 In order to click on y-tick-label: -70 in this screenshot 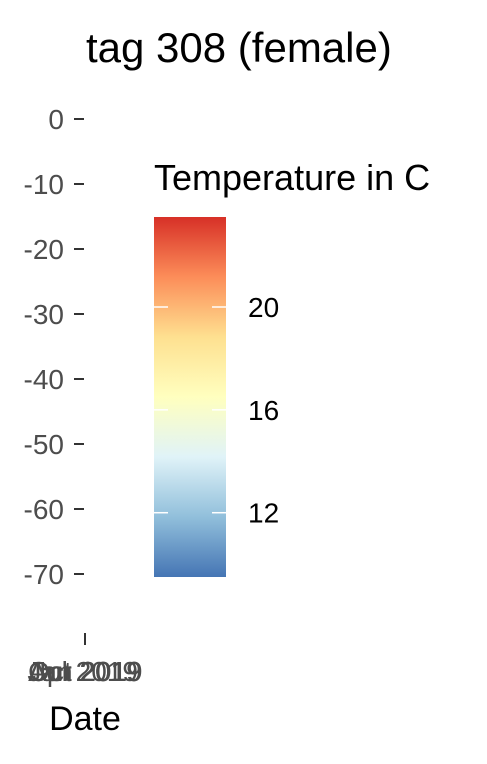, I will do `click(44, 574)`.